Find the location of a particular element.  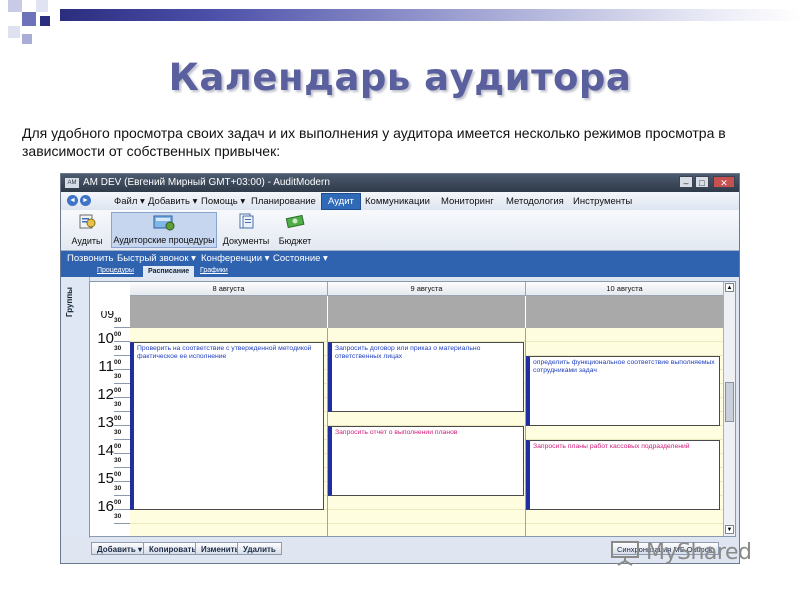

hour-label: 12 is located at coordinates (105, 394).